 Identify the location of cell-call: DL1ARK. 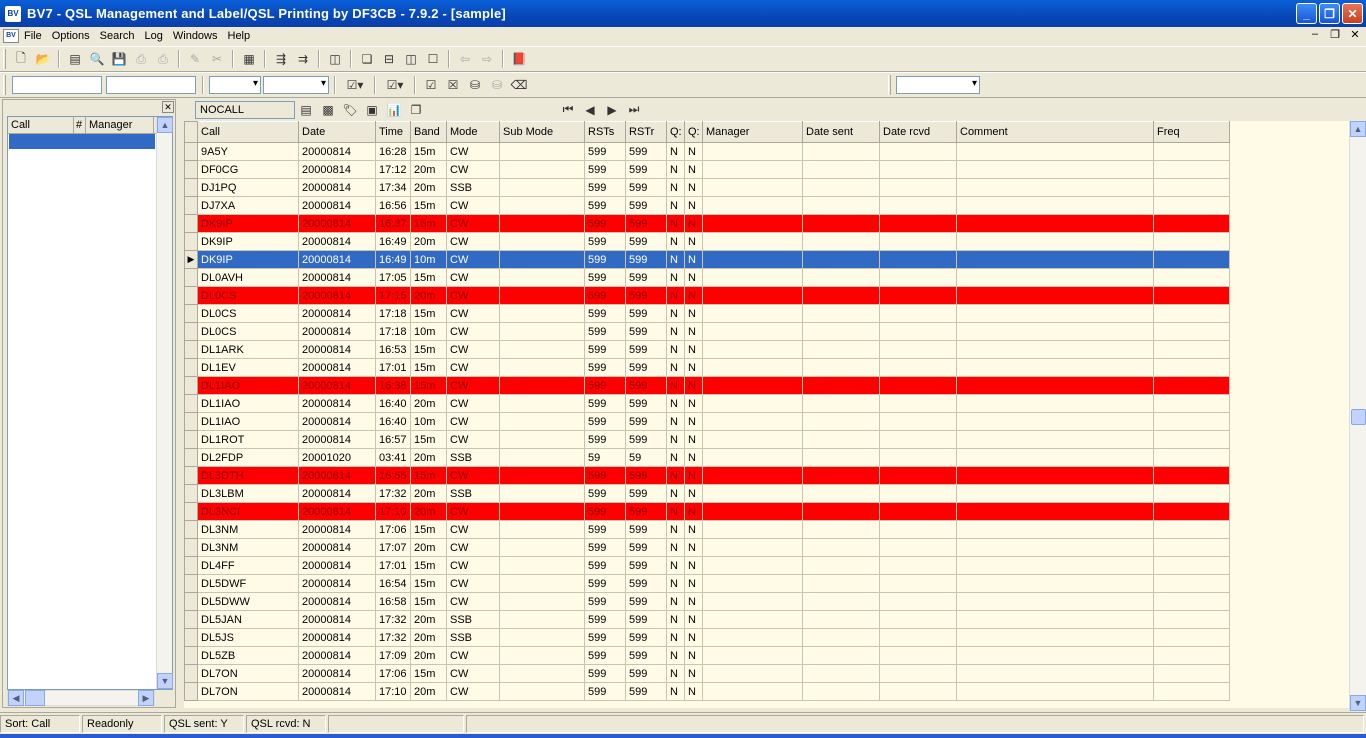
(248, 349).